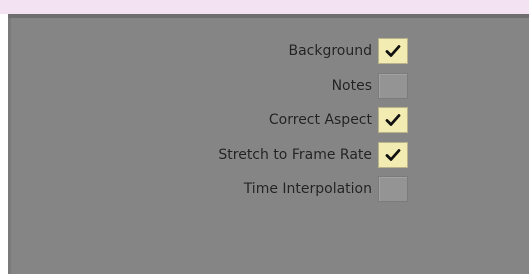  I want to click on option-row-correct-aspect: Correct Aspect, so click(338, 120).